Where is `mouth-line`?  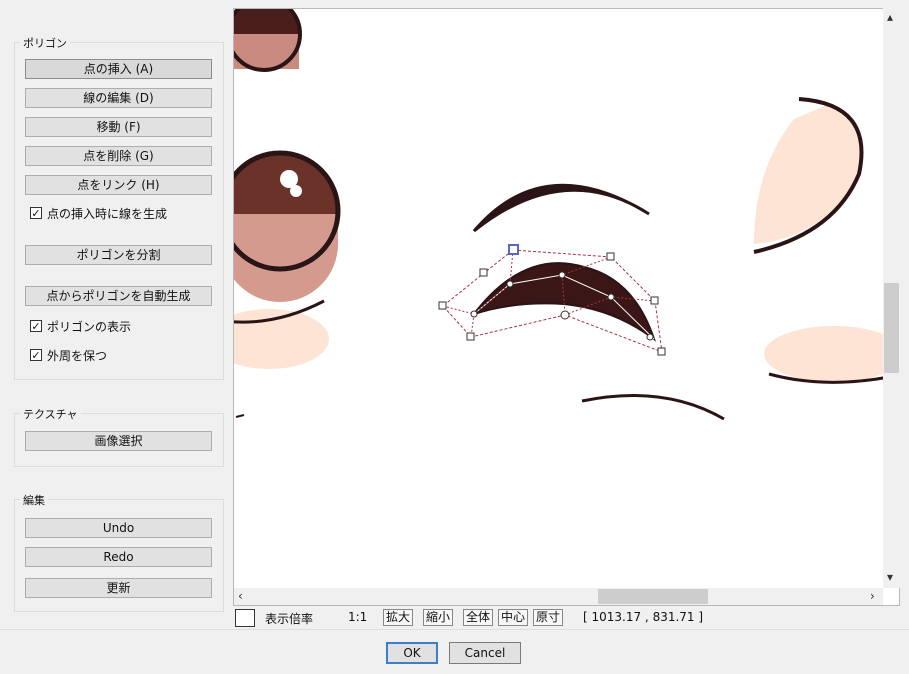 mouth-line is located at coordinates (653, 407).